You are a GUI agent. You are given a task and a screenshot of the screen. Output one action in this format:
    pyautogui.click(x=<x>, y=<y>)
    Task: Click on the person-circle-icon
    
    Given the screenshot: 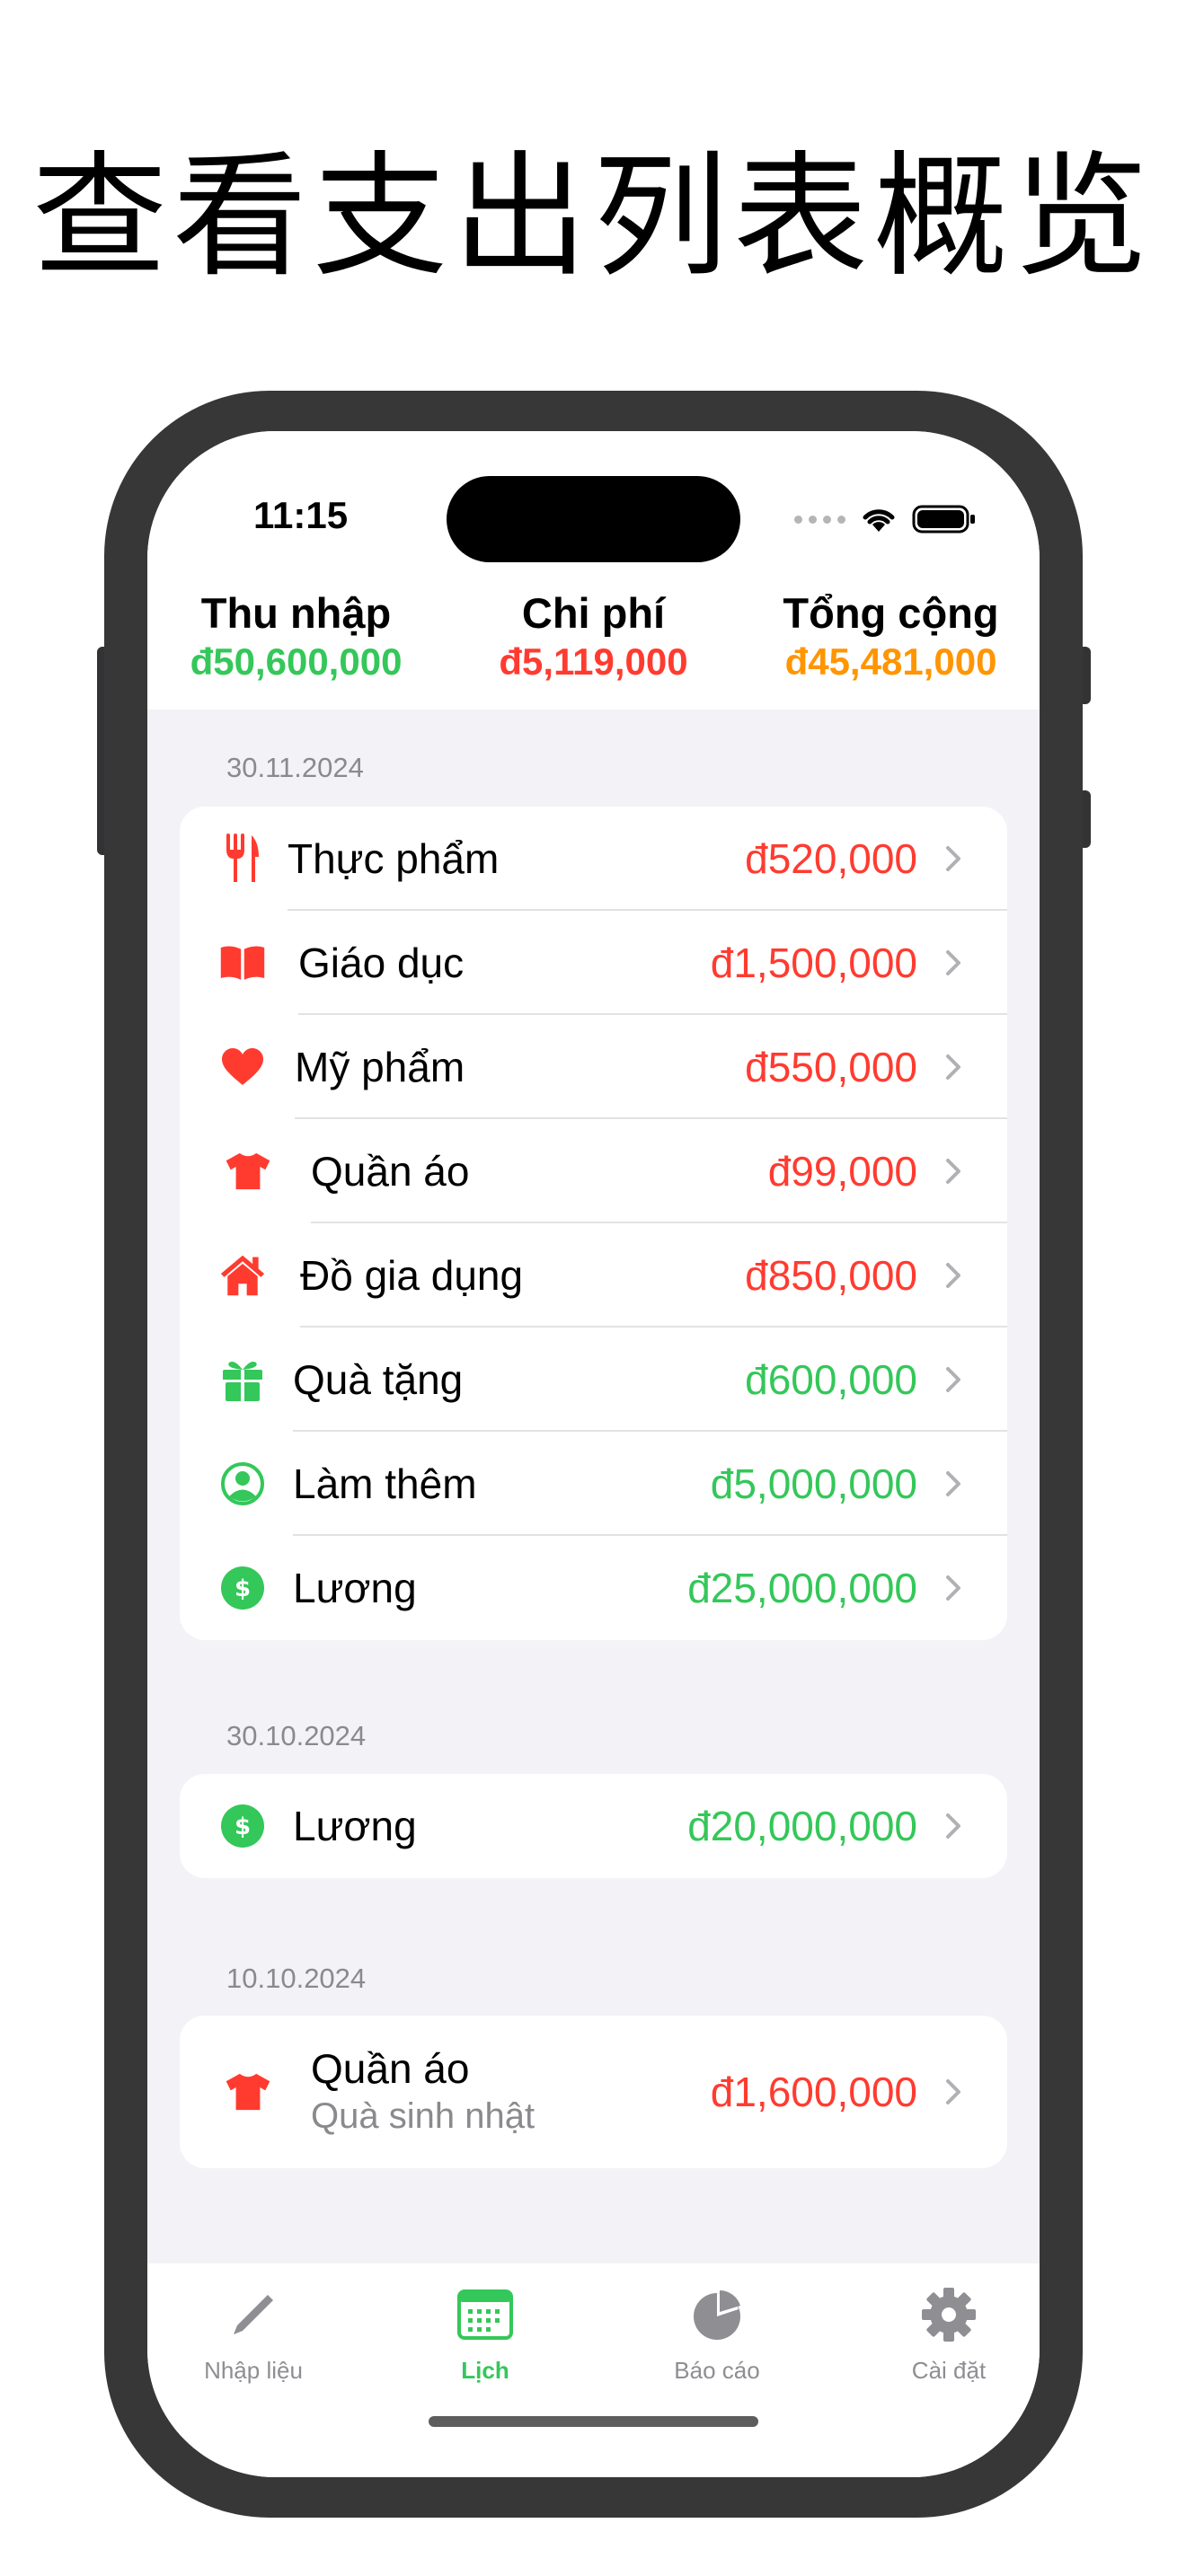 What is the action you would take?
    pyautogui.click(x=242, y=1483)
    